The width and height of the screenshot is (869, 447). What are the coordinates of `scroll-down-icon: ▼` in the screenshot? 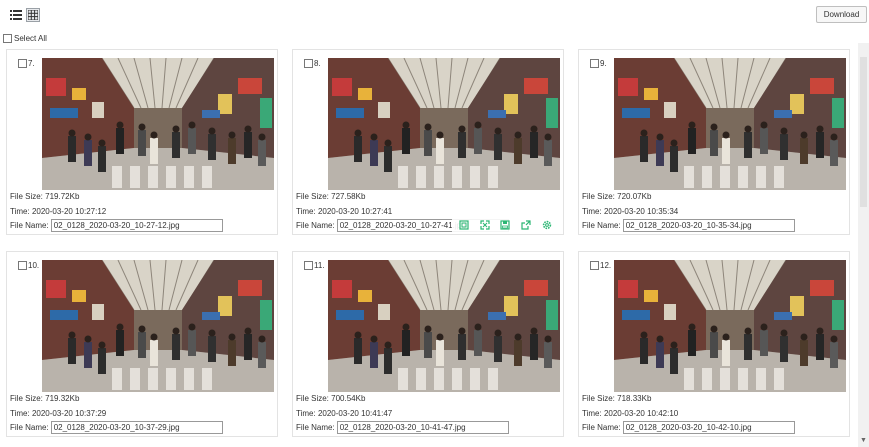 It's located at (863, 441).